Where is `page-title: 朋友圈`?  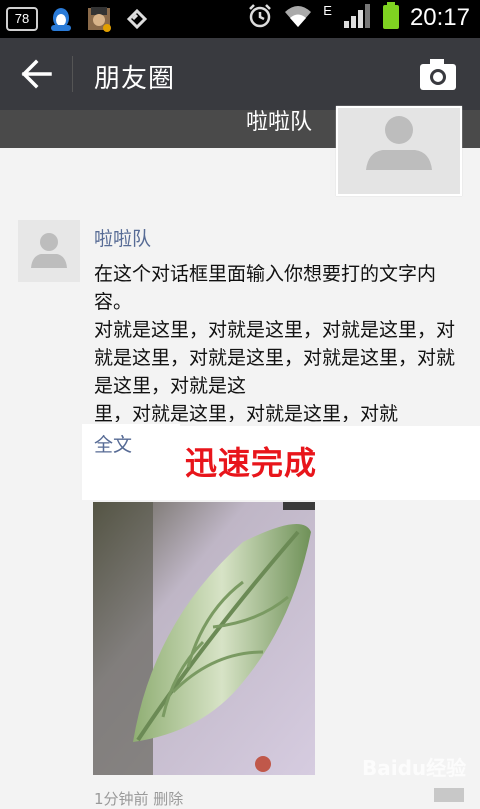 page-title: 朋友圈 is located at coordinates (135, 79).